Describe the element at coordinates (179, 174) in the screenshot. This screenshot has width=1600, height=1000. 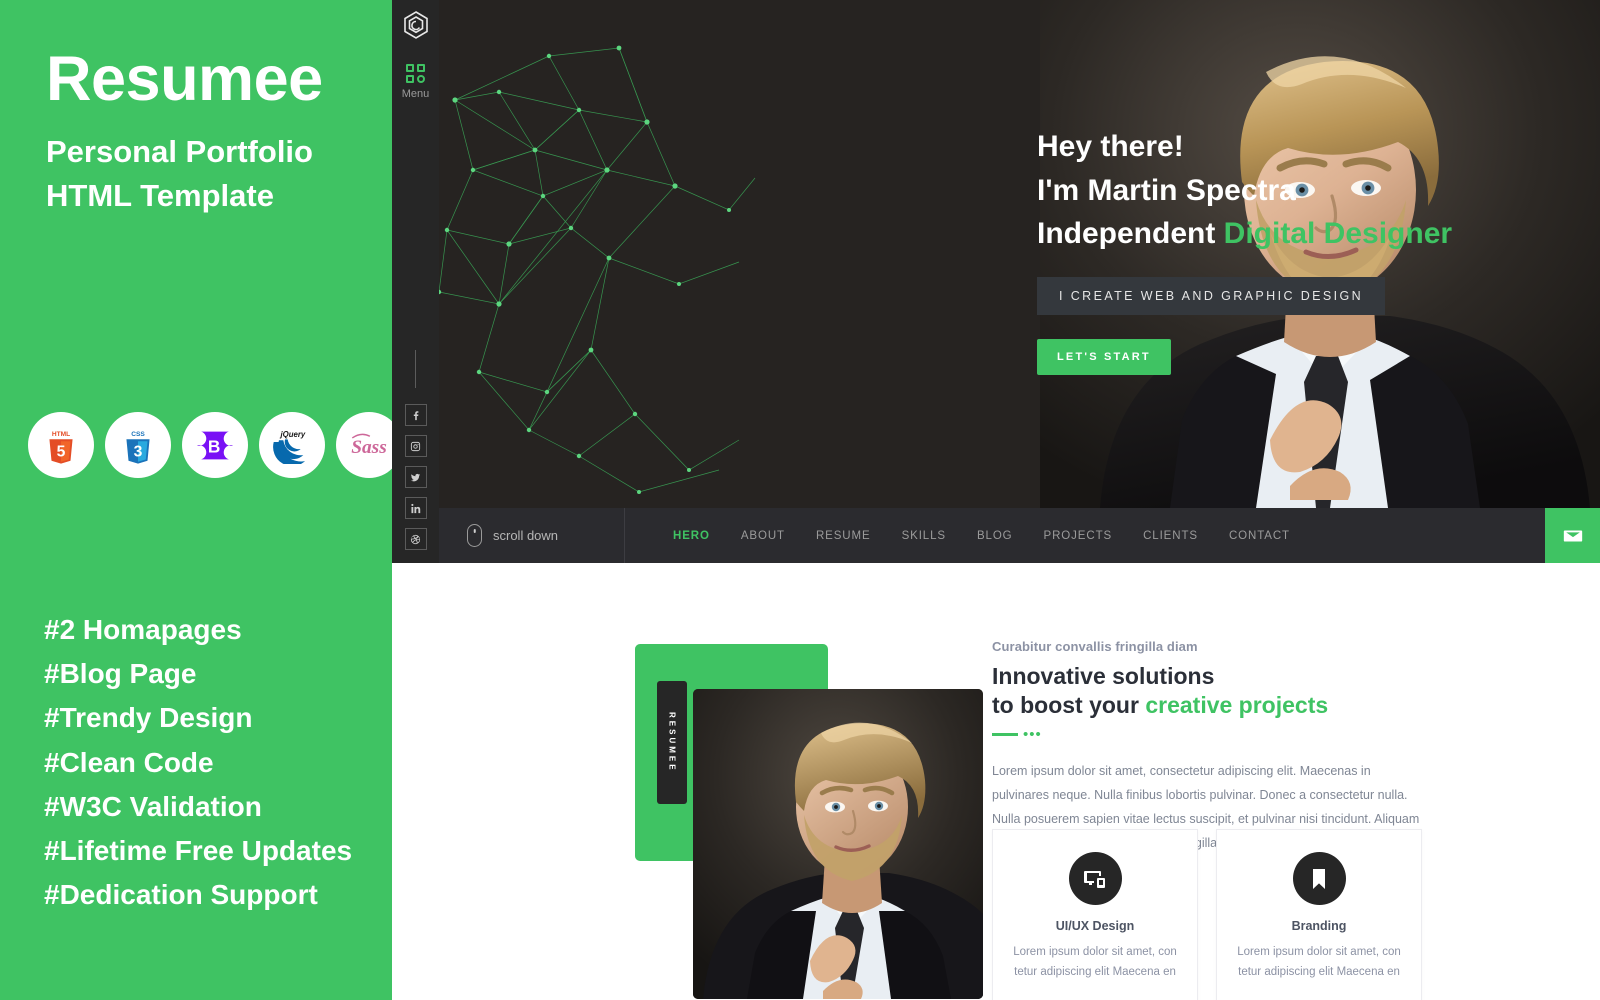
I see `product-subtitle: Personal Portfolio HTML Template` at that location.